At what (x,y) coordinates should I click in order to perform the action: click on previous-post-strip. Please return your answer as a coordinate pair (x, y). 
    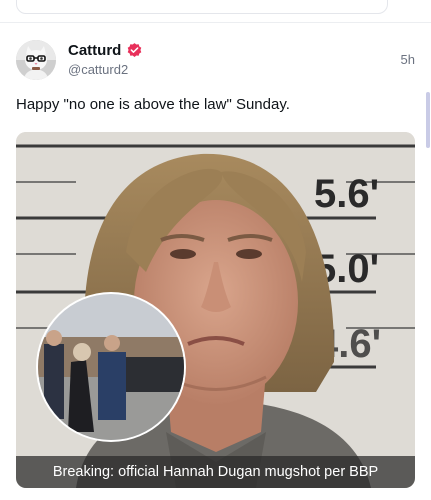
    Looking at the image, I should click on (215, 11).